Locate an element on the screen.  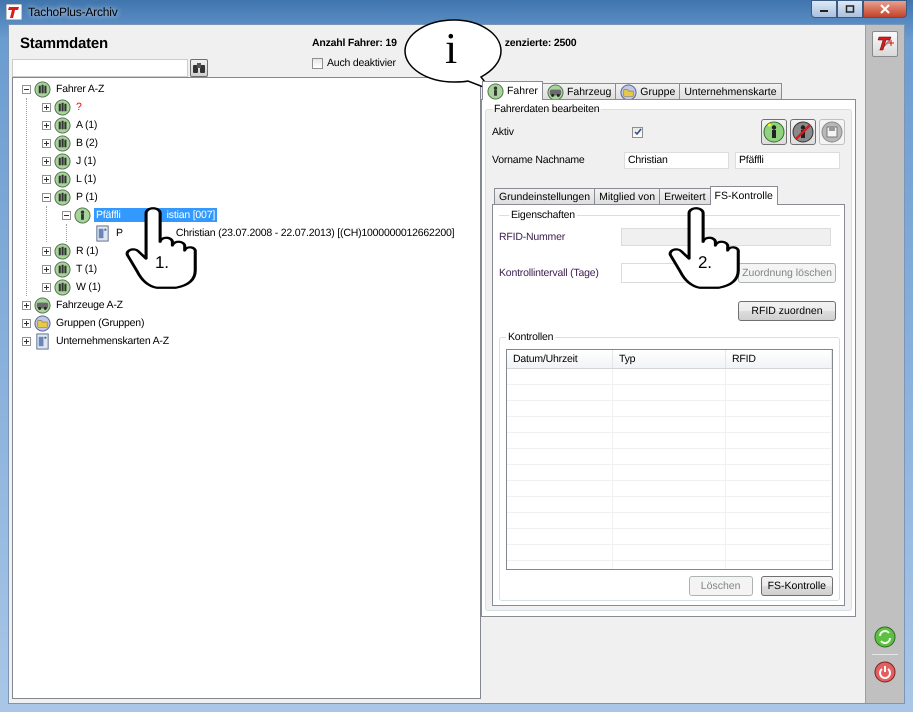
group-title: Eigenschaften is located at coordinates (543, 215).